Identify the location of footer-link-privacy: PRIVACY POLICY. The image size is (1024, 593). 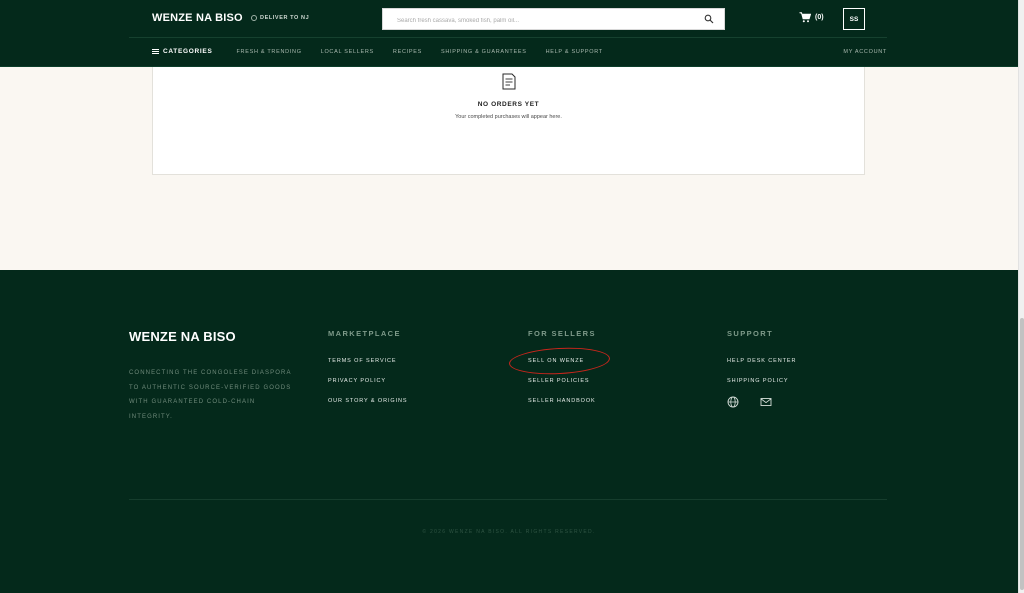
(367, 381).